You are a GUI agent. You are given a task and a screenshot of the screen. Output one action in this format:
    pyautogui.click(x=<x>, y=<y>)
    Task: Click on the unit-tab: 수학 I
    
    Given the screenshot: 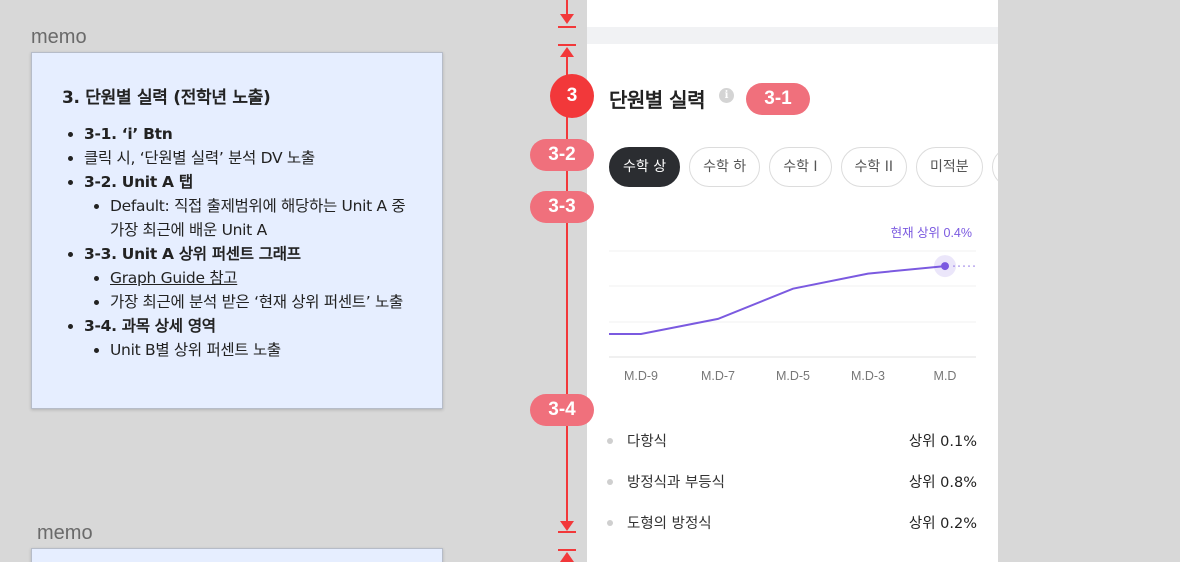 What is the action you would take?
    pyautogui.click(x=800, y=167)
    